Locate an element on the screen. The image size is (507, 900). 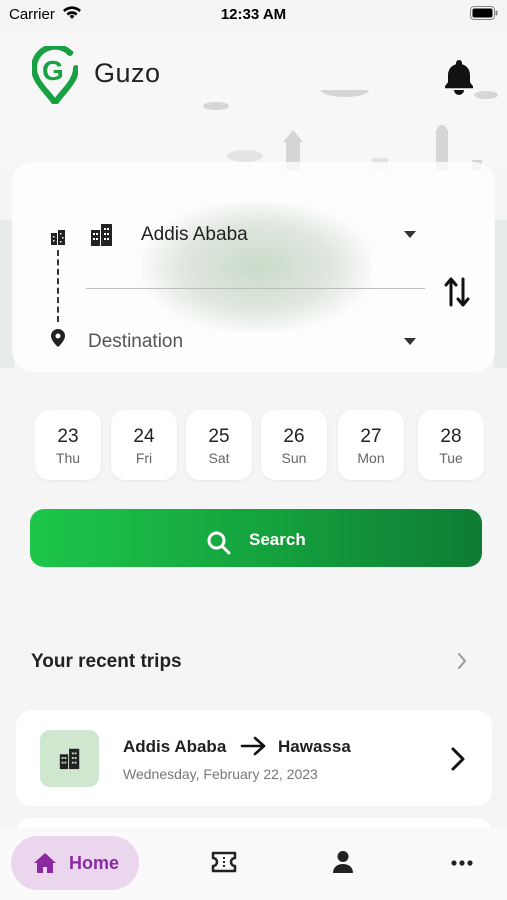
arrow-right-icon is located at coordinates (253, 746).